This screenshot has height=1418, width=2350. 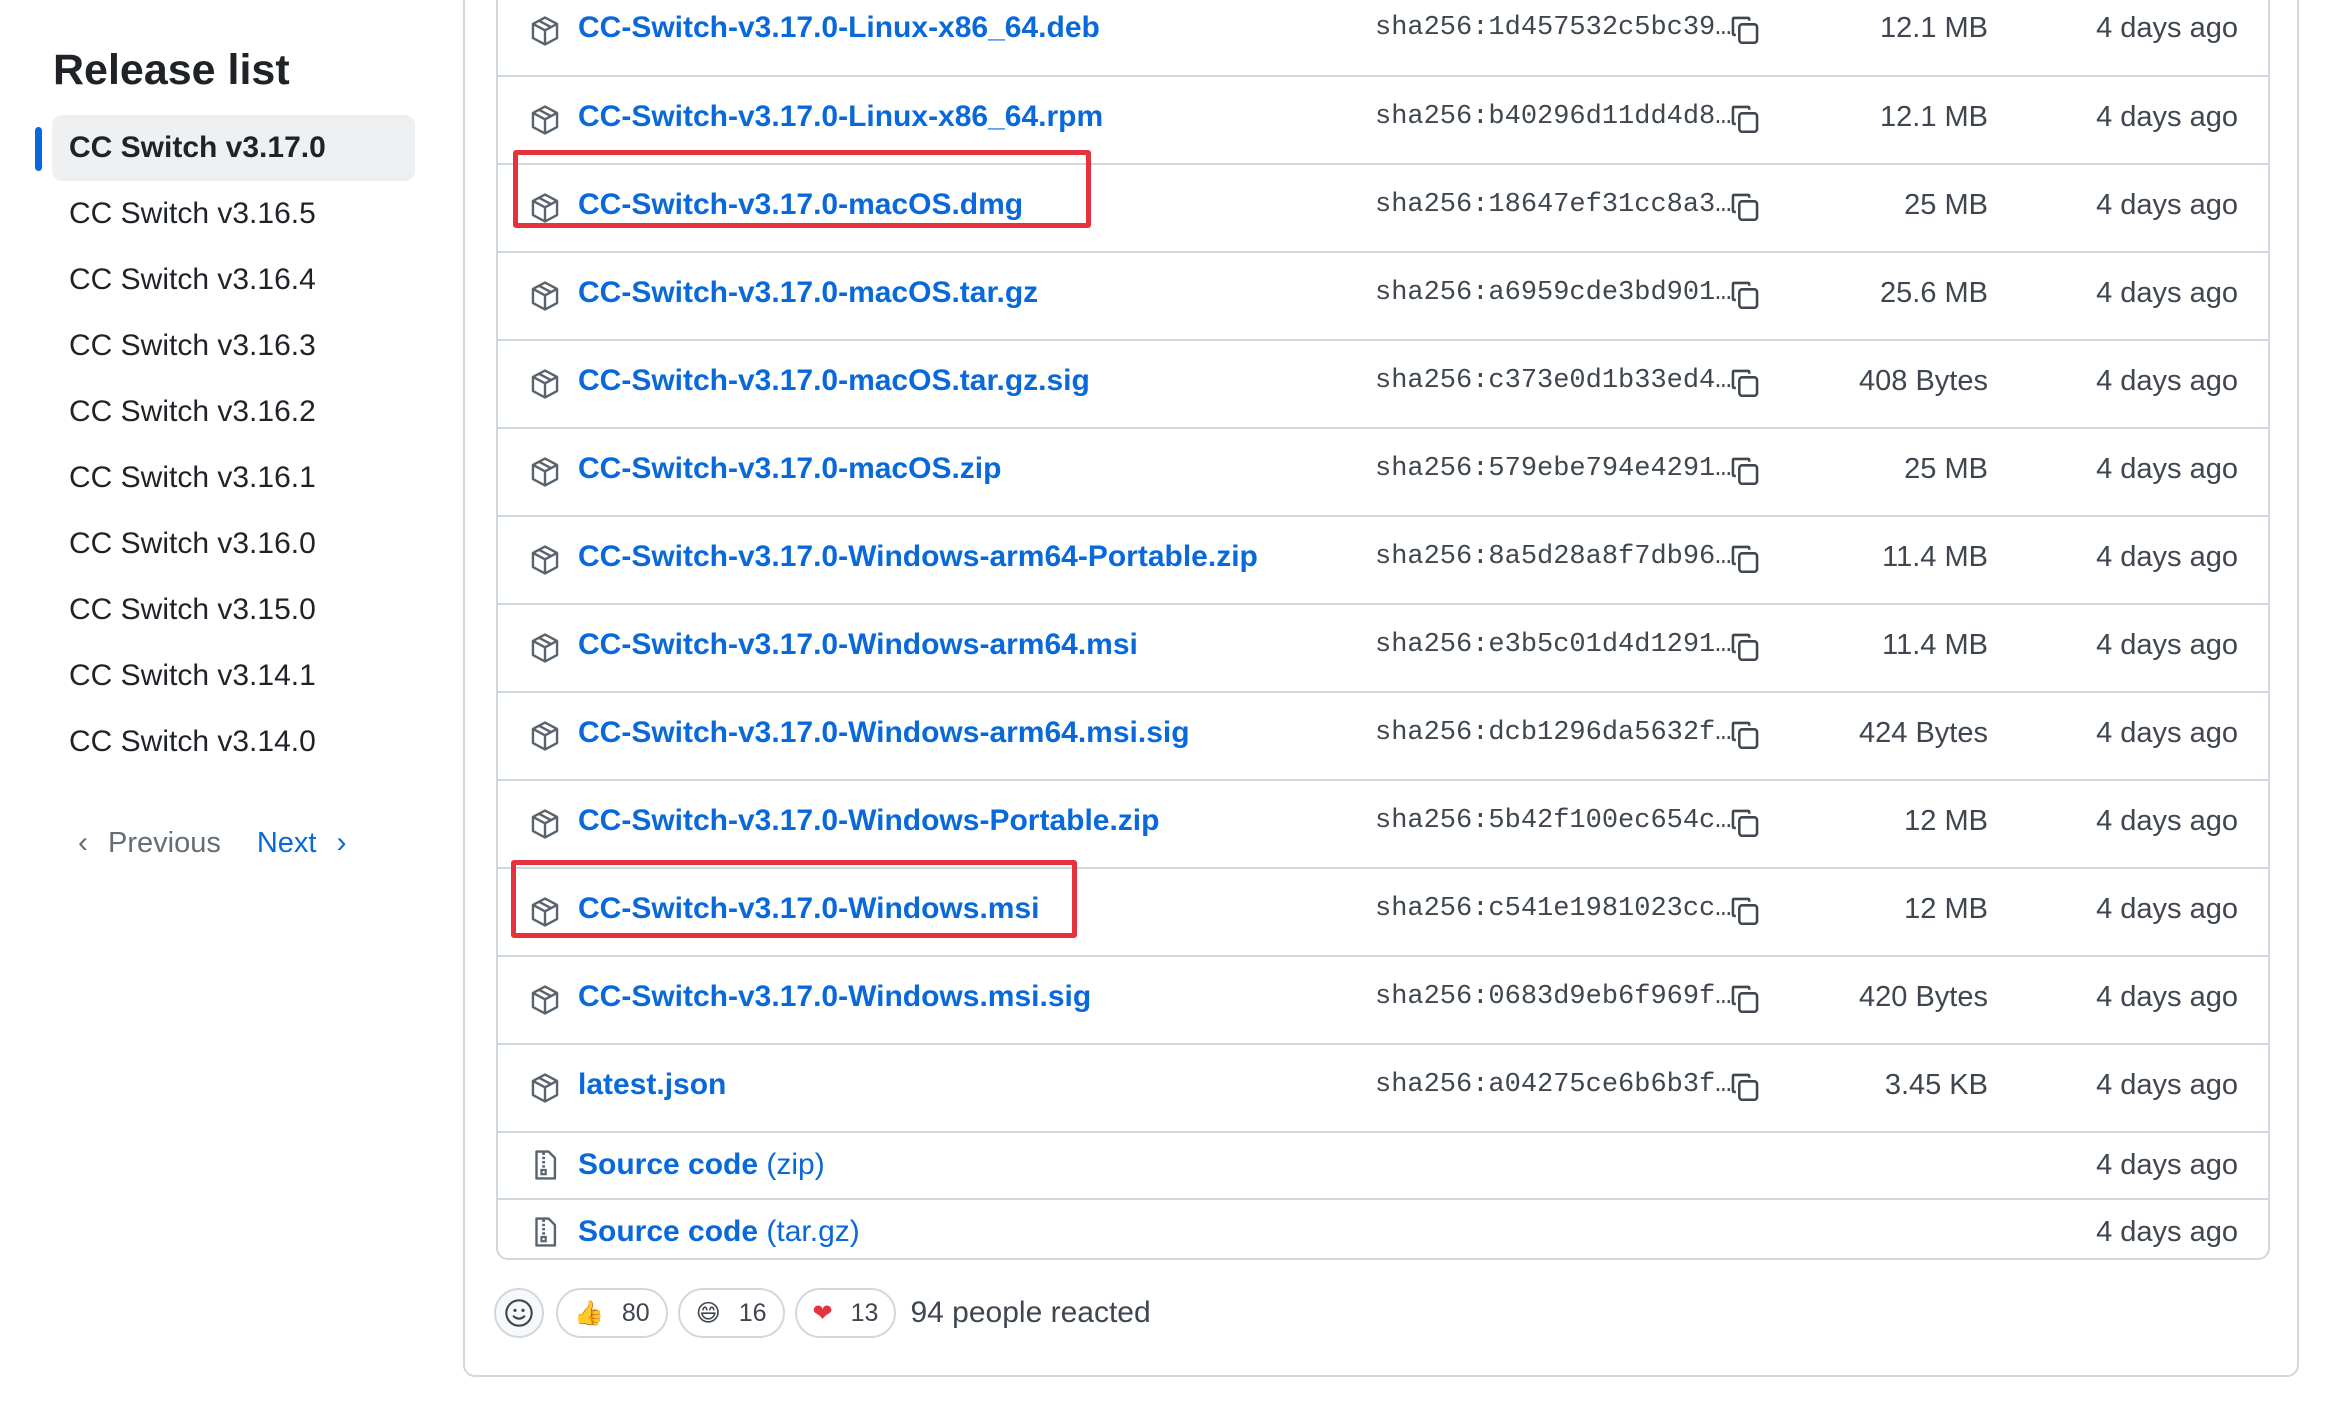 I want to click on source-code-link: Source code (zip), so click(x=701, y=1165).